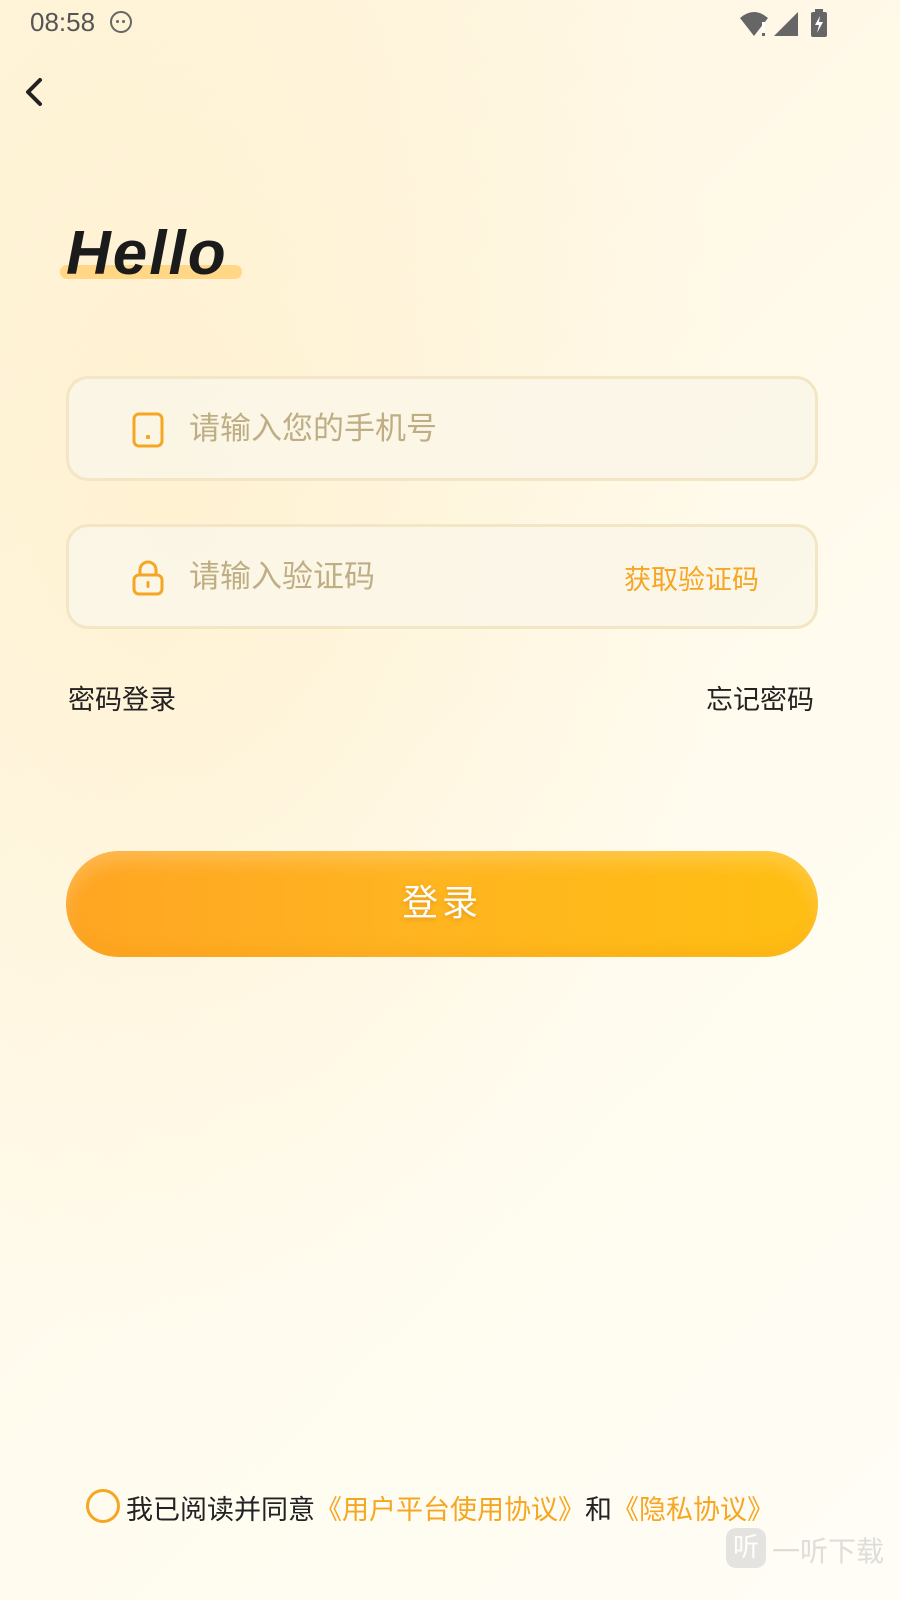 The width and height of the screenshot is (900, 1600). I want to click on phone-input, so click(399, 429).